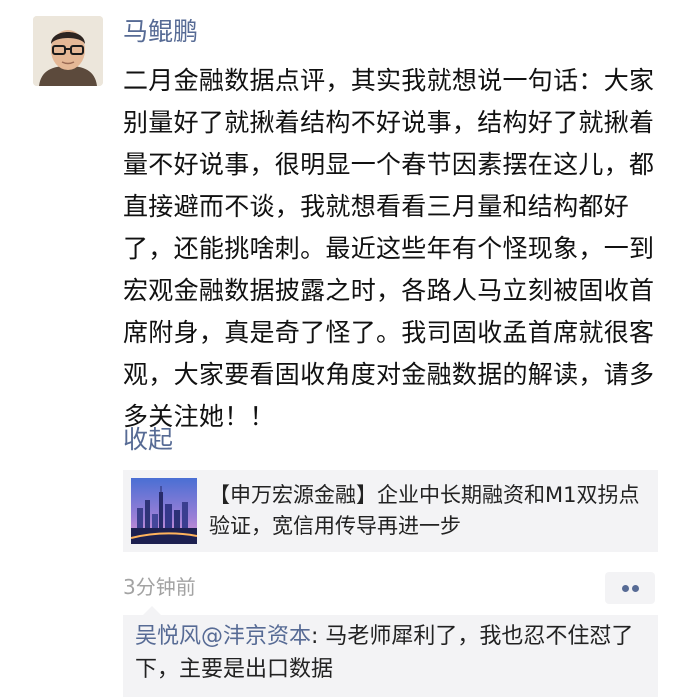  I want to click on avatar-portrait-image, so click(68, 51).